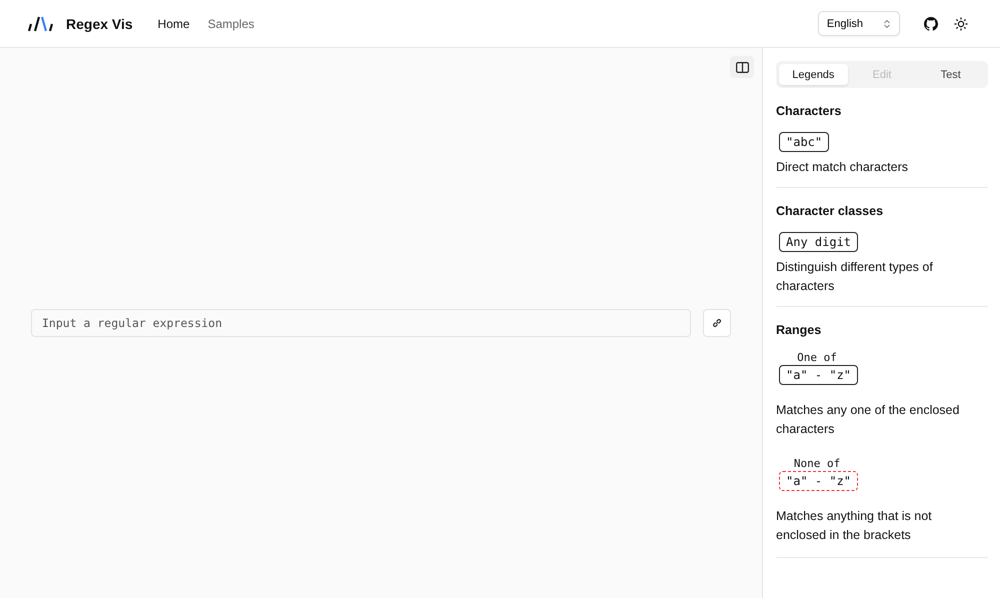 Image resolution: width=1000 pixels, height=598 pixels. What do you see at coordinates (742, 67) in the screenshot?
I see `panel-toggle-icon` at bounding box center [742, 67].